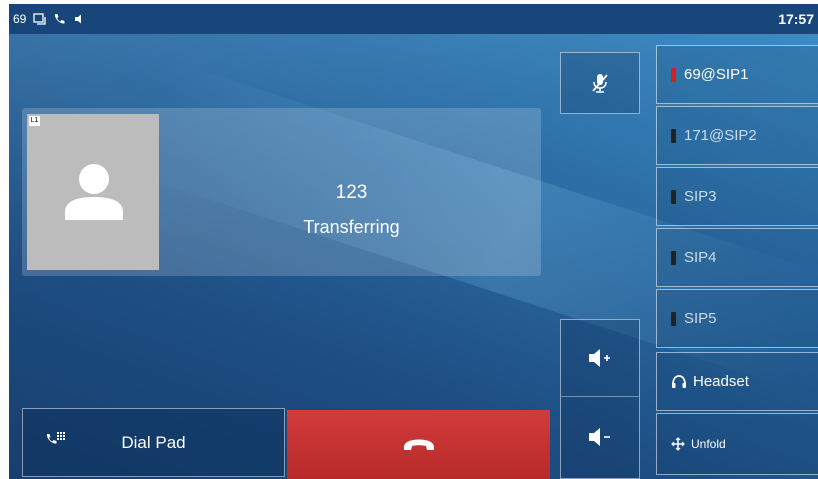  What do you see at coordinates (708, 444) in the screenshot?
I see `unfold-label: Unfold` at bounding box center [708, 444].